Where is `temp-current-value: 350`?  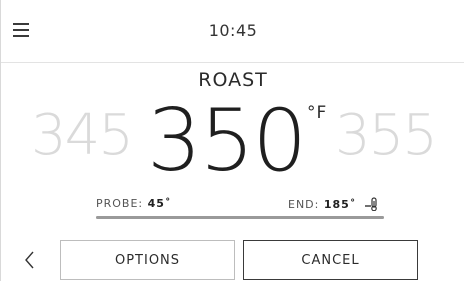
temp-current-value: 350 is located at coordinates (227, 141).